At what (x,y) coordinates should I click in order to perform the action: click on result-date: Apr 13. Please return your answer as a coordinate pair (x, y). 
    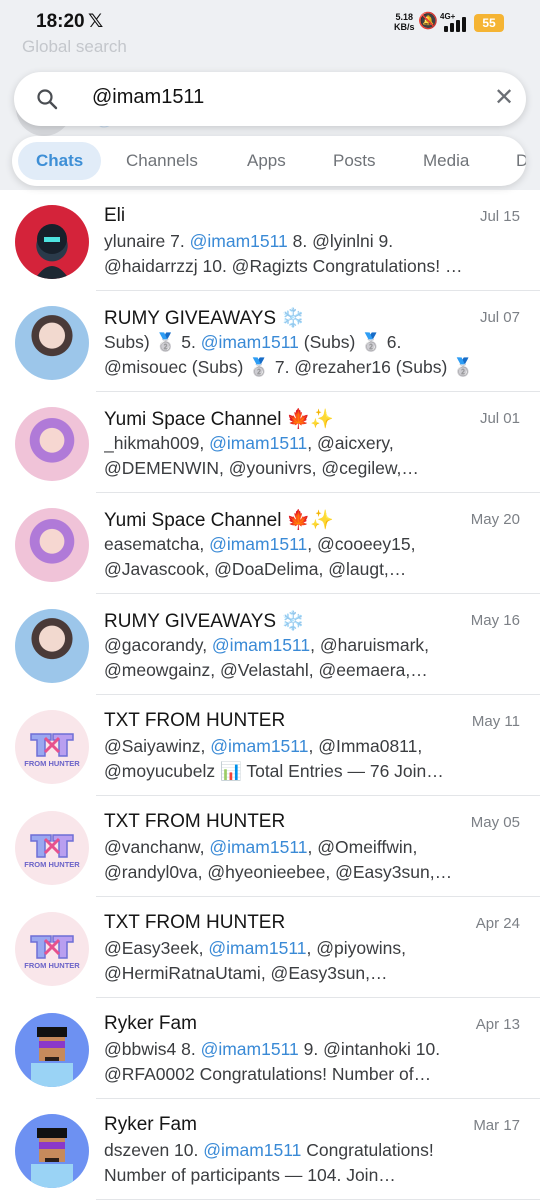
    Looking at the image, I should click on (497, 1024).